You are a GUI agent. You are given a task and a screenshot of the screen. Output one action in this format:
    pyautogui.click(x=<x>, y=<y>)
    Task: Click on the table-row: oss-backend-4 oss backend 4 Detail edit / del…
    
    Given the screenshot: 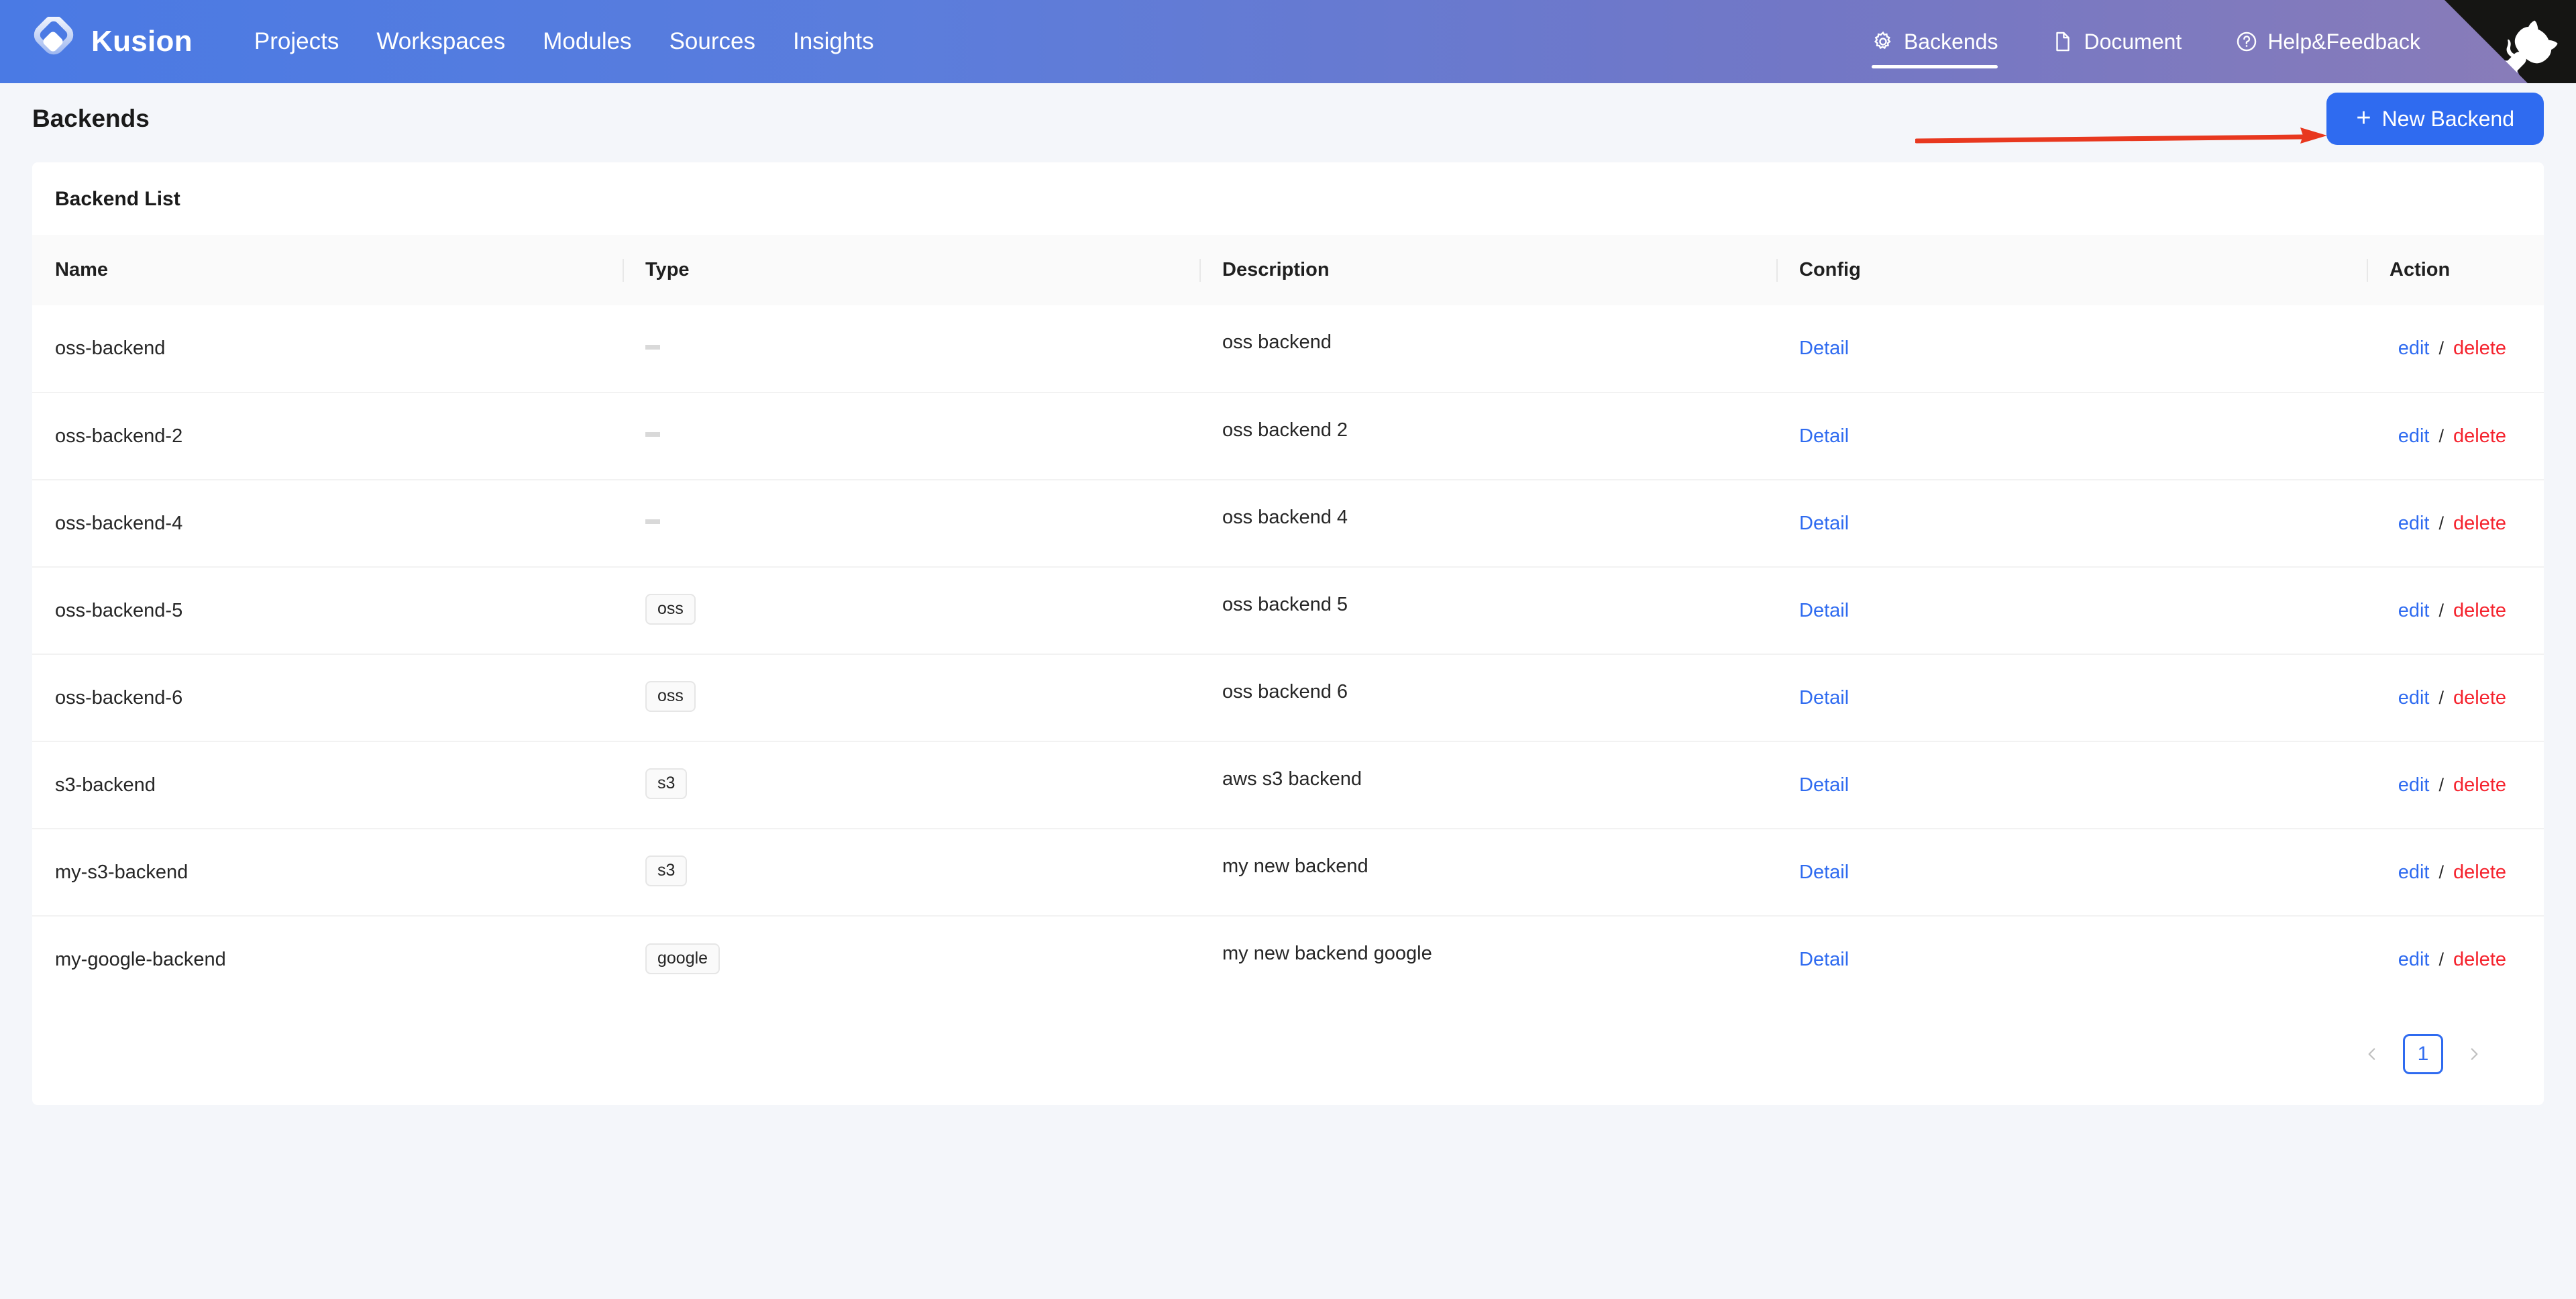 What is the action you would take?
    pyautogui.click(x=1288, y=524)
    